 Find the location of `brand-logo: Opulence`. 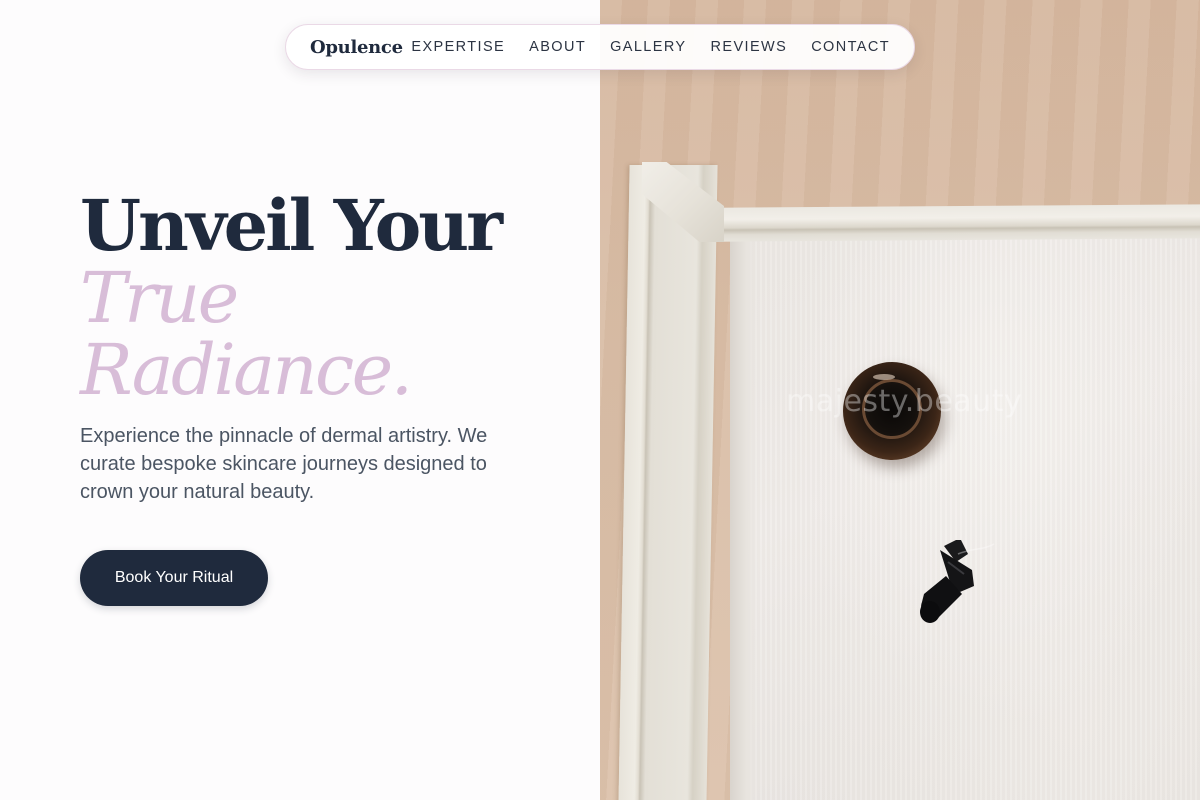

brand-logo: Opulence is located at coordinates (360, 47).